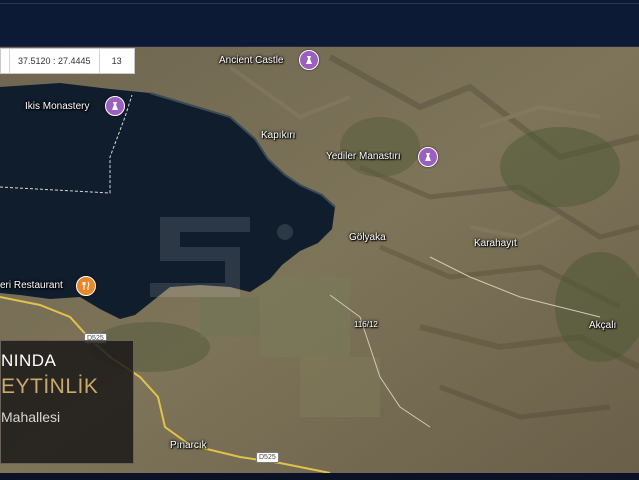  Describe the element at coordinates (319, 24) in the screenshot. I see `top-bar` at that location.